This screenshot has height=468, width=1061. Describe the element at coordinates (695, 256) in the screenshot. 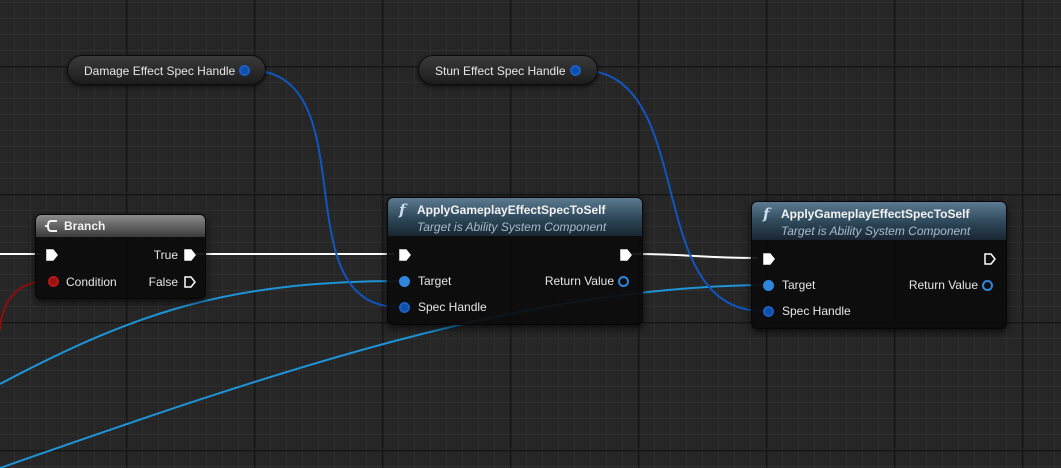

I see `exec-wire-apply1-out` at that location.